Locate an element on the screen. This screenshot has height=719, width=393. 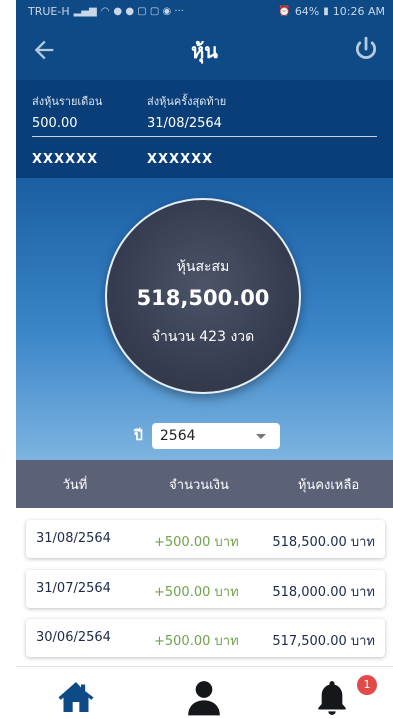
table-row: 31/08/2564 +500.00 บาท 518,500.00 บาท is located at coordinates (205, 539).